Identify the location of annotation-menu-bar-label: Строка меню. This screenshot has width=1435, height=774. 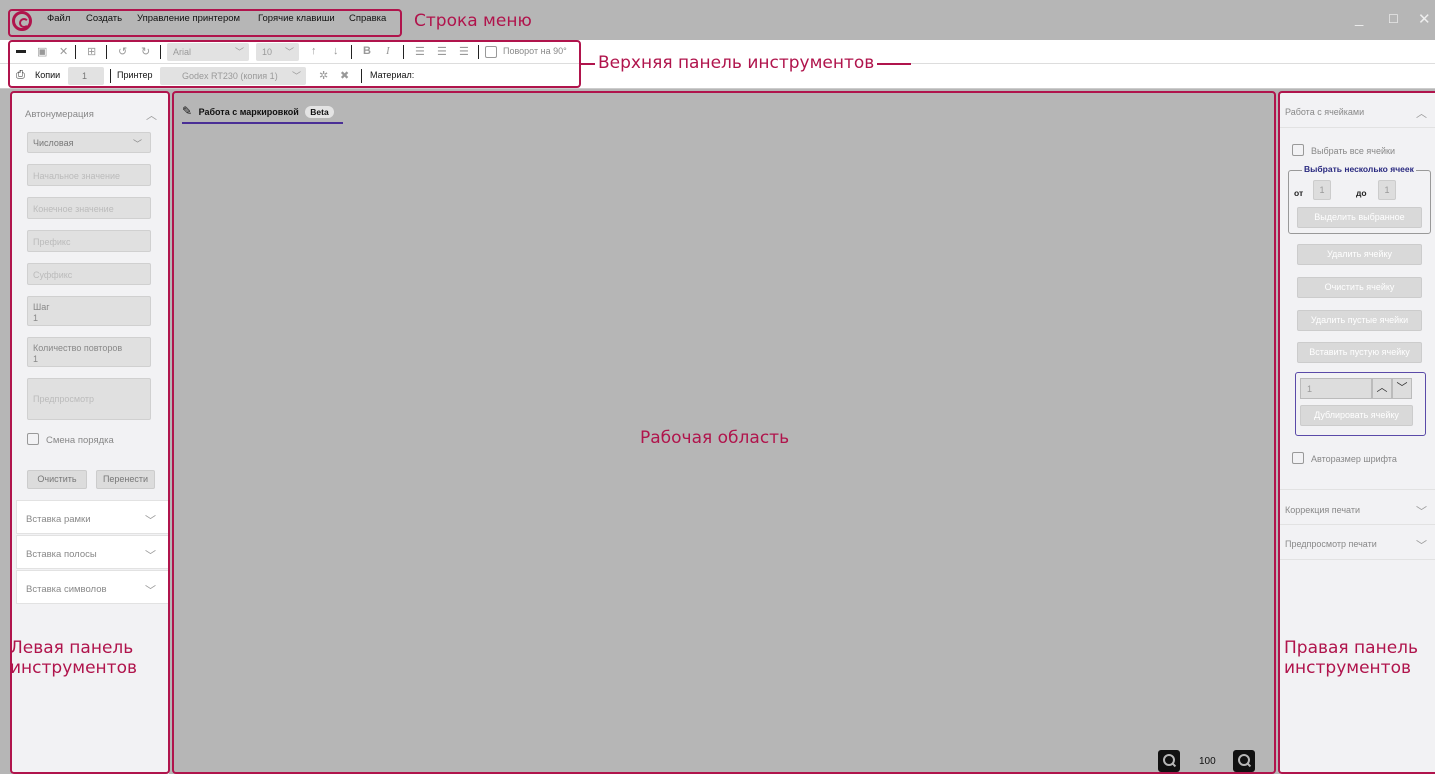
(473, 21).